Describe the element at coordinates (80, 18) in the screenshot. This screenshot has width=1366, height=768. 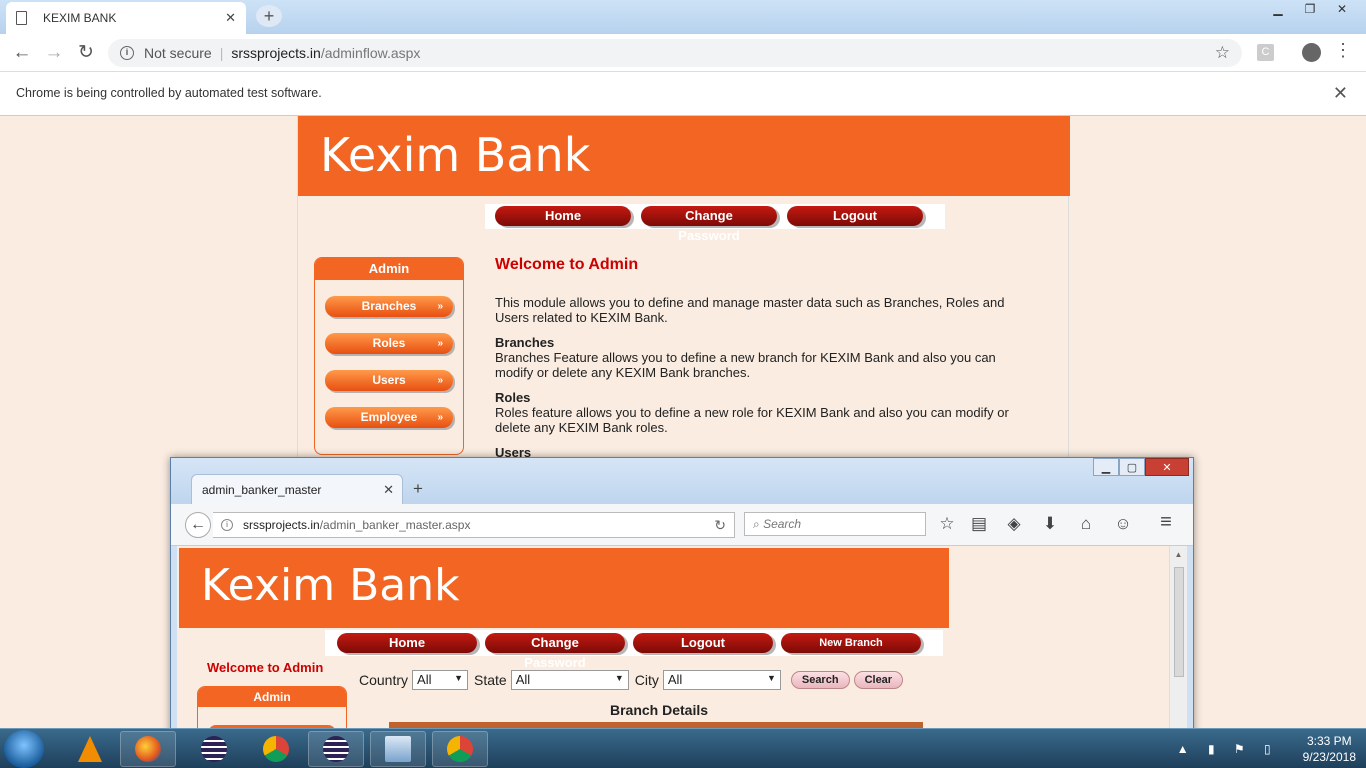
I see `chrome-tab-title: KEXIM BANK` at that location.